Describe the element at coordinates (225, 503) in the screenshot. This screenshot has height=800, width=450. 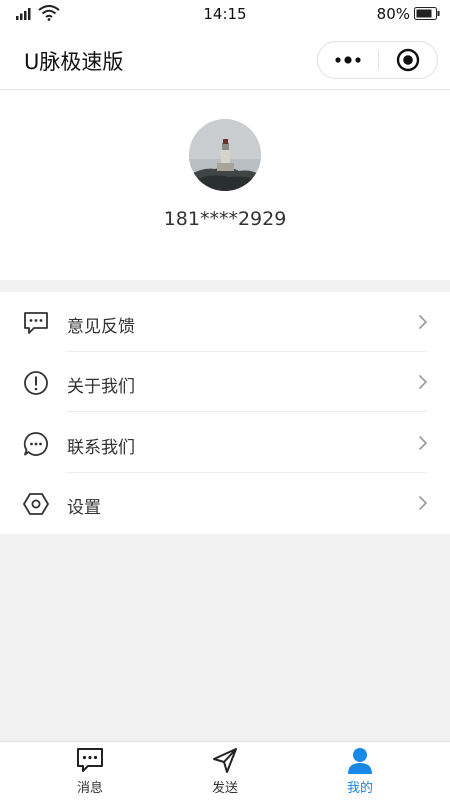
I see `menu-item-settings: 设置` at that location.